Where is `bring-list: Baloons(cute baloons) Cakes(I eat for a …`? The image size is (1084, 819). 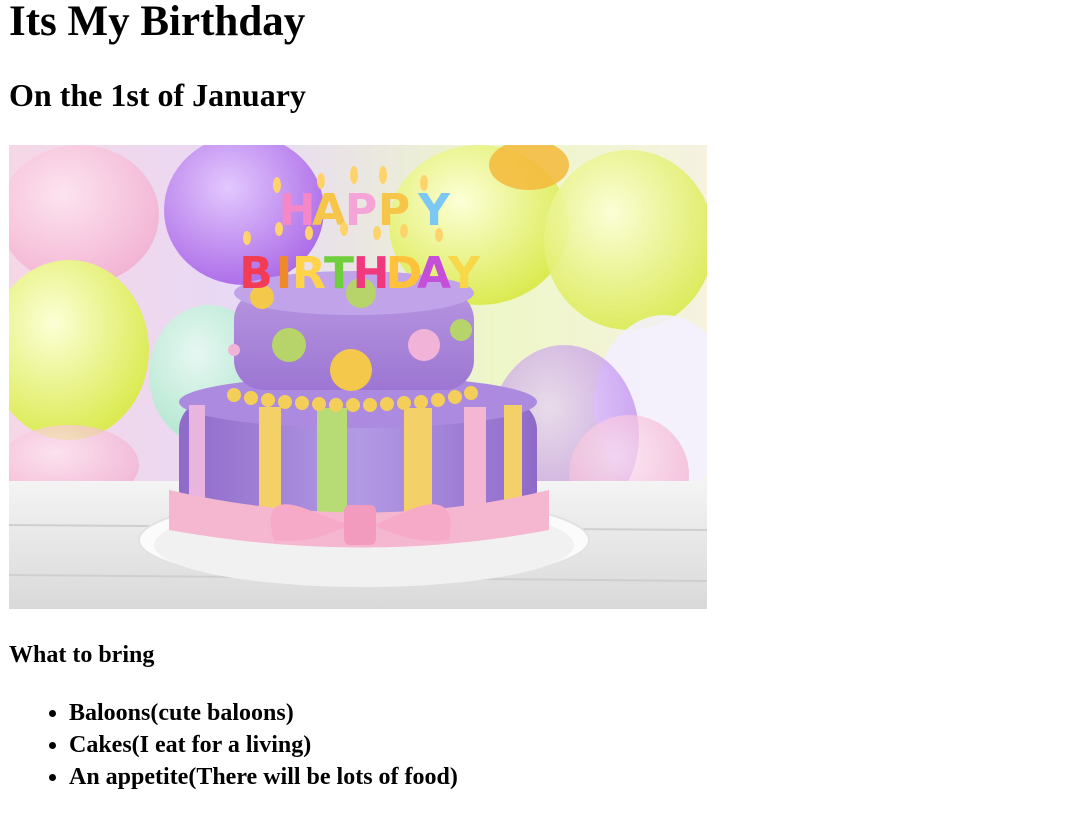
bring-list: Baloons(cute baloons) Cakes(I eat for a … is located at coordinates (542, 745).